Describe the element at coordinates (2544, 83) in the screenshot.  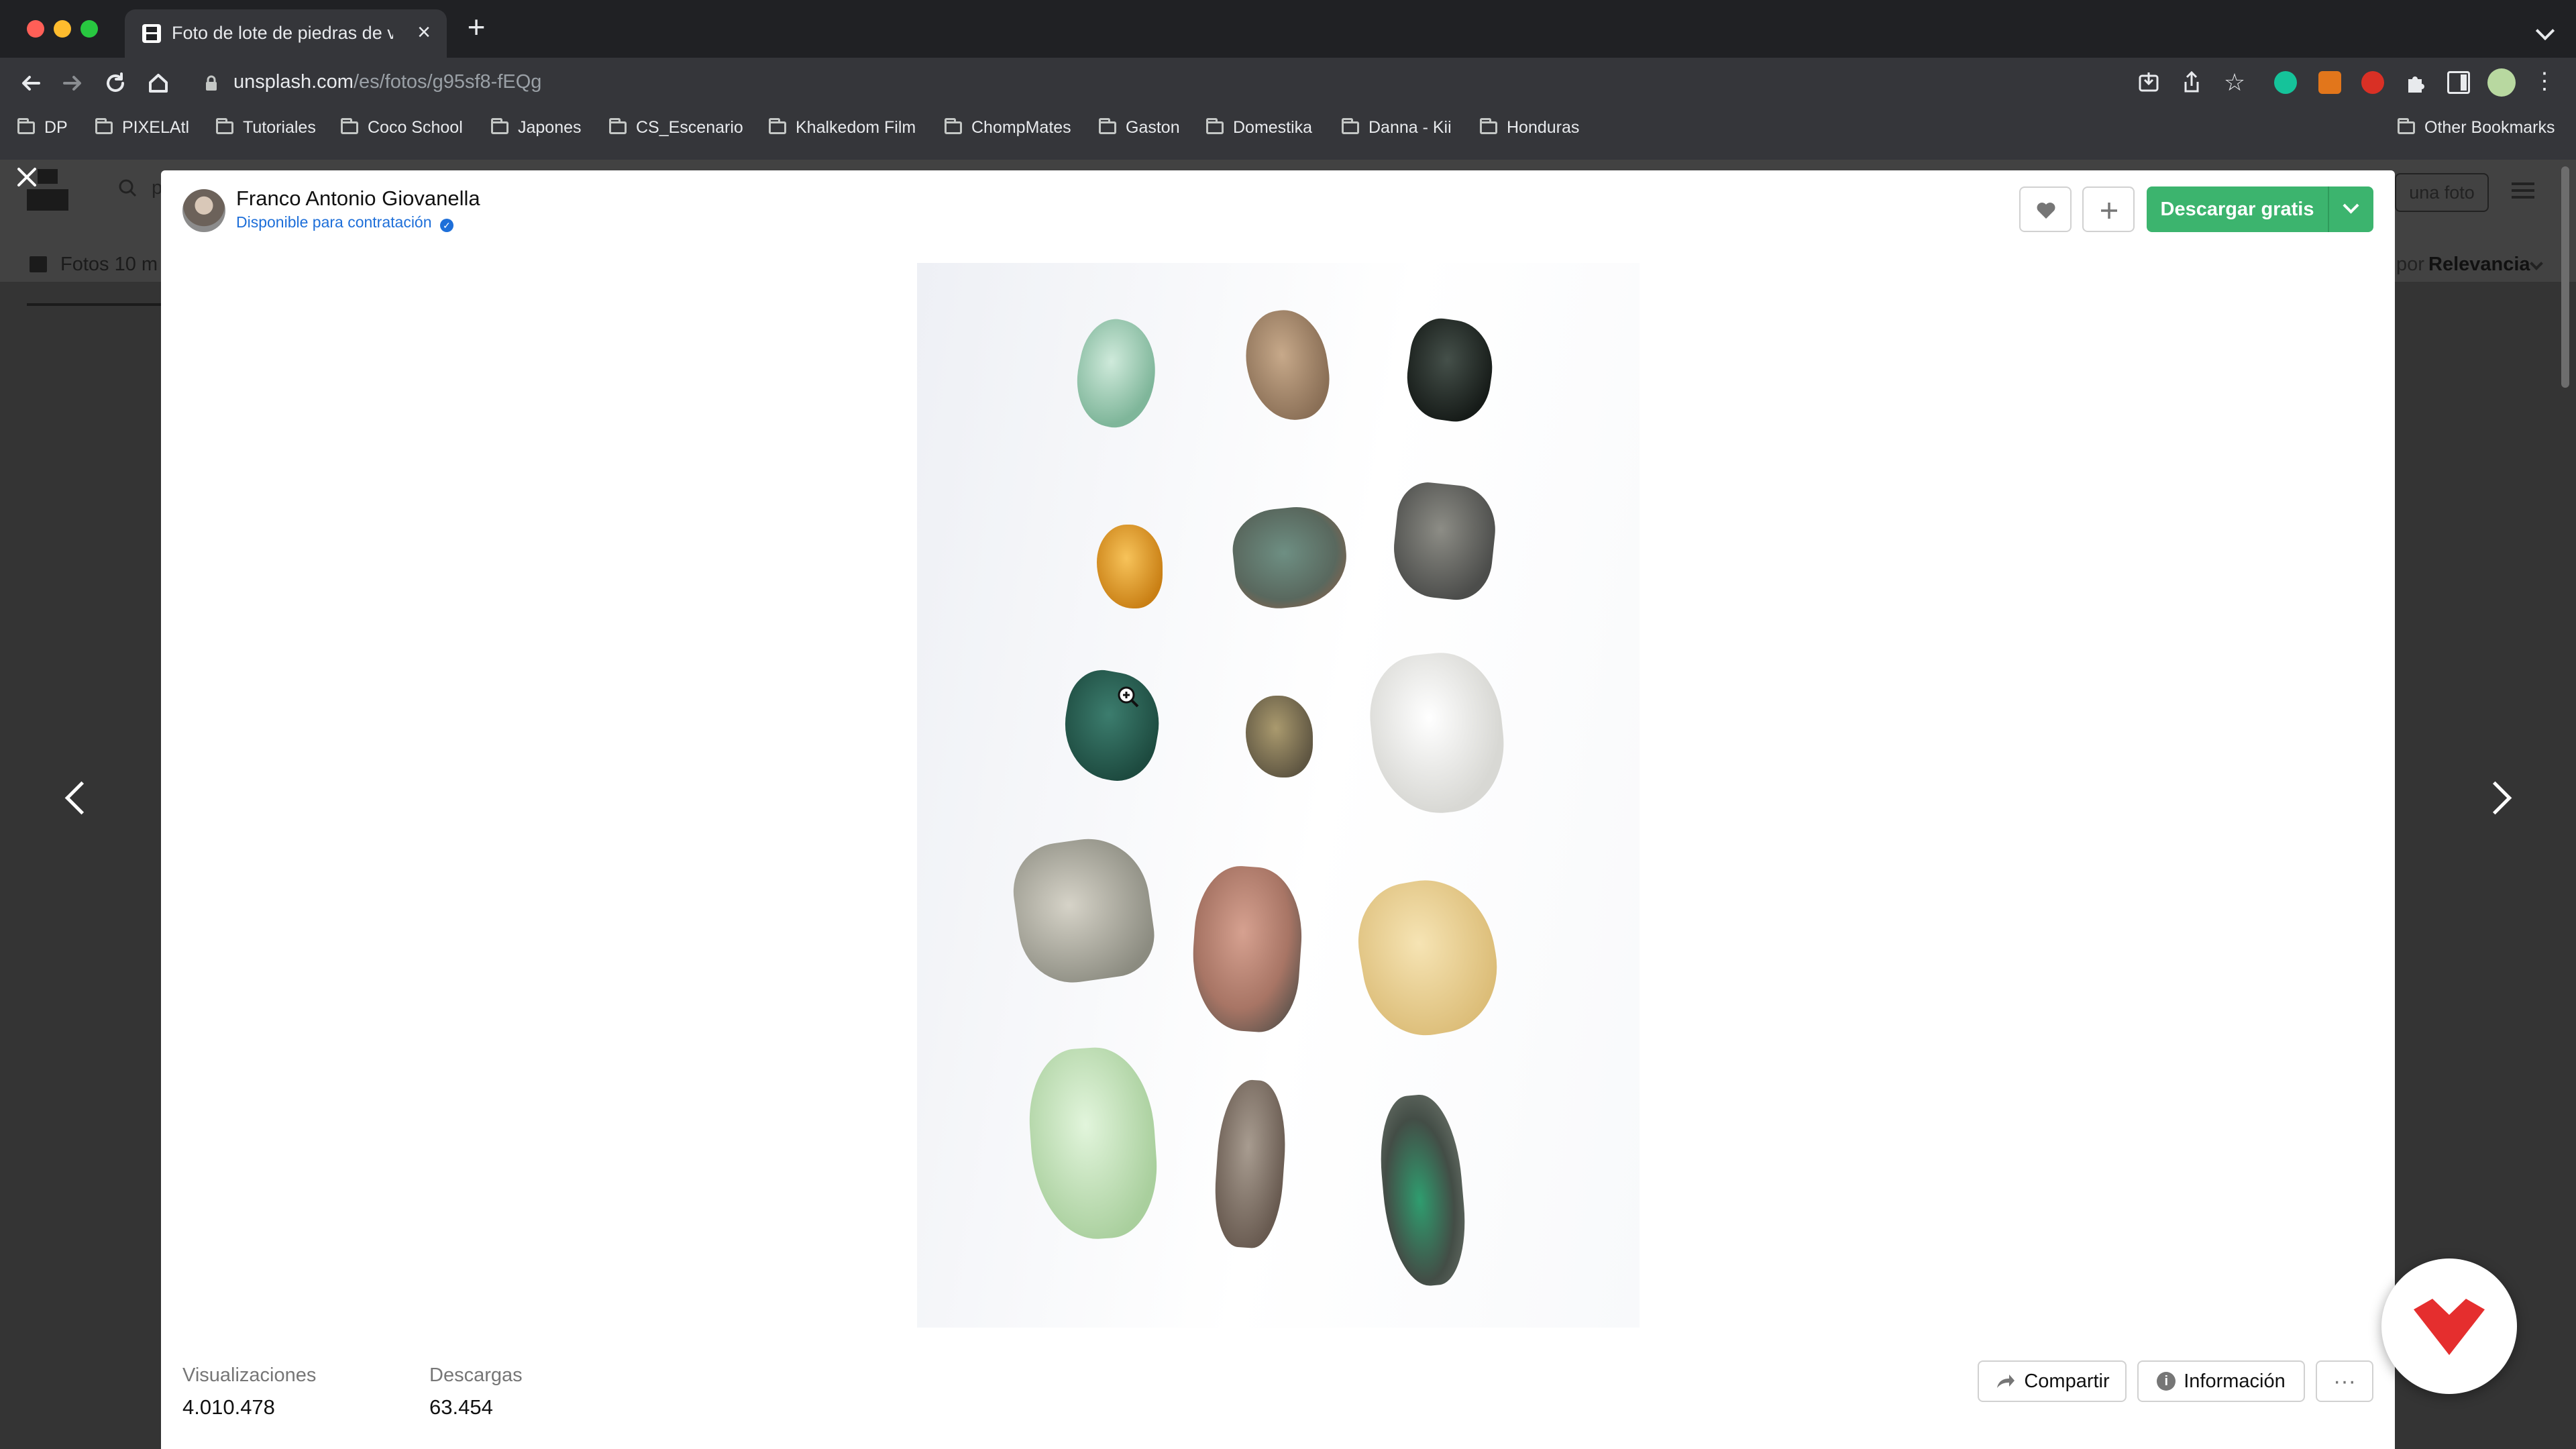
I see `chrome-menu-icon: ⋮` at that location.